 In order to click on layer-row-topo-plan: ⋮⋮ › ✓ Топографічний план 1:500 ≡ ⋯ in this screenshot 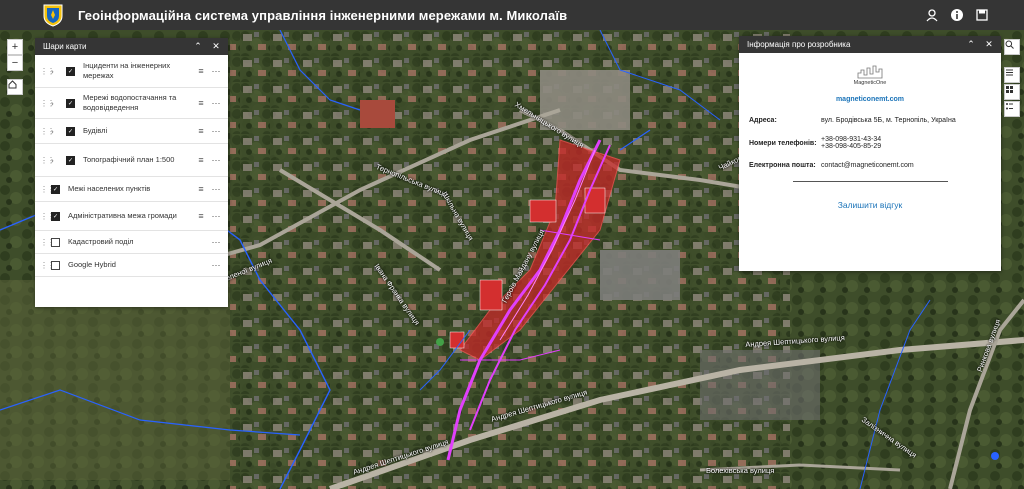, I will do `click(131, 160)`.